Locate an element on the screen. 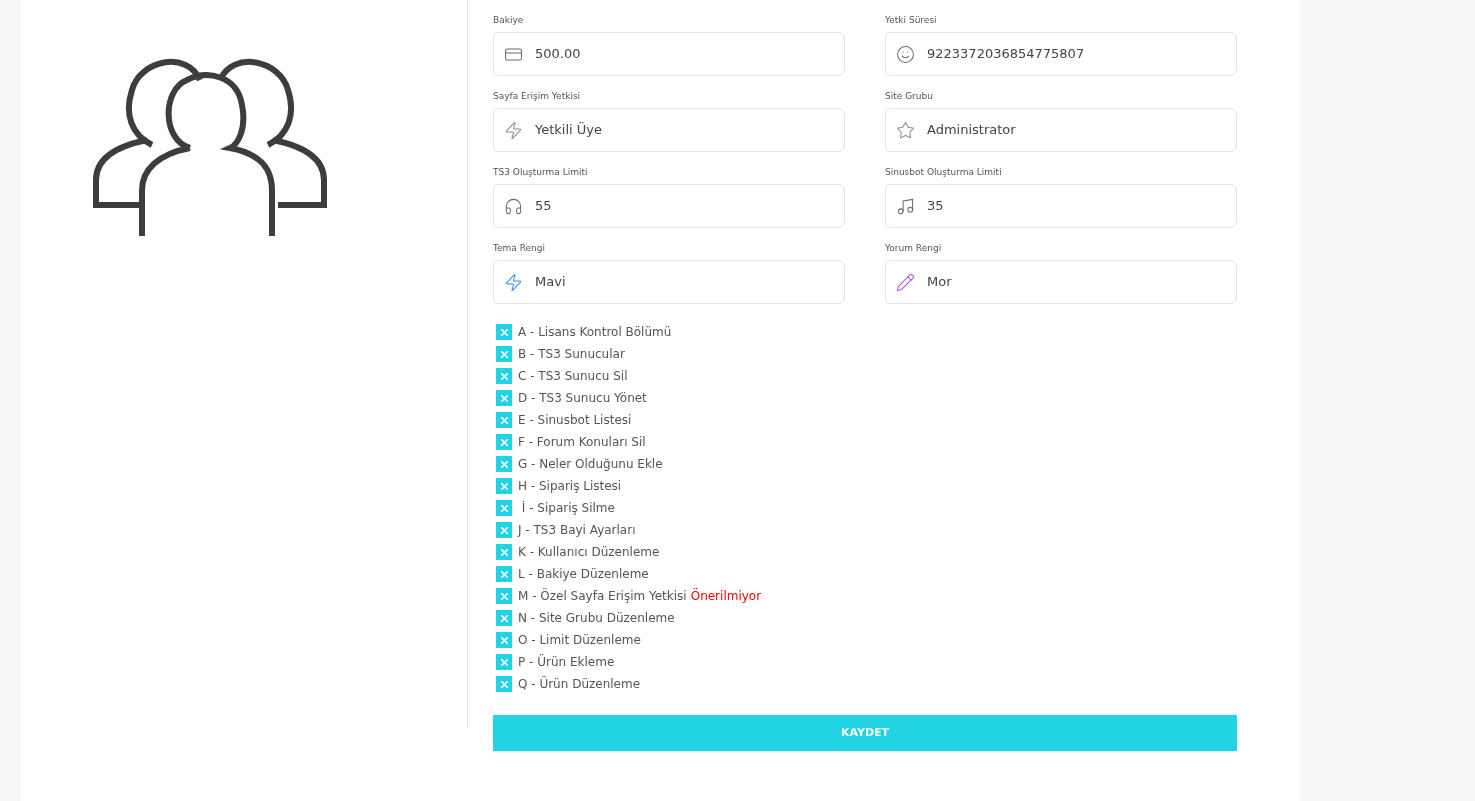 This screenshot has width=1475, height=801. checkbox-label: N - Site Grubu Düzenleme is located at coordinates (596, 618).